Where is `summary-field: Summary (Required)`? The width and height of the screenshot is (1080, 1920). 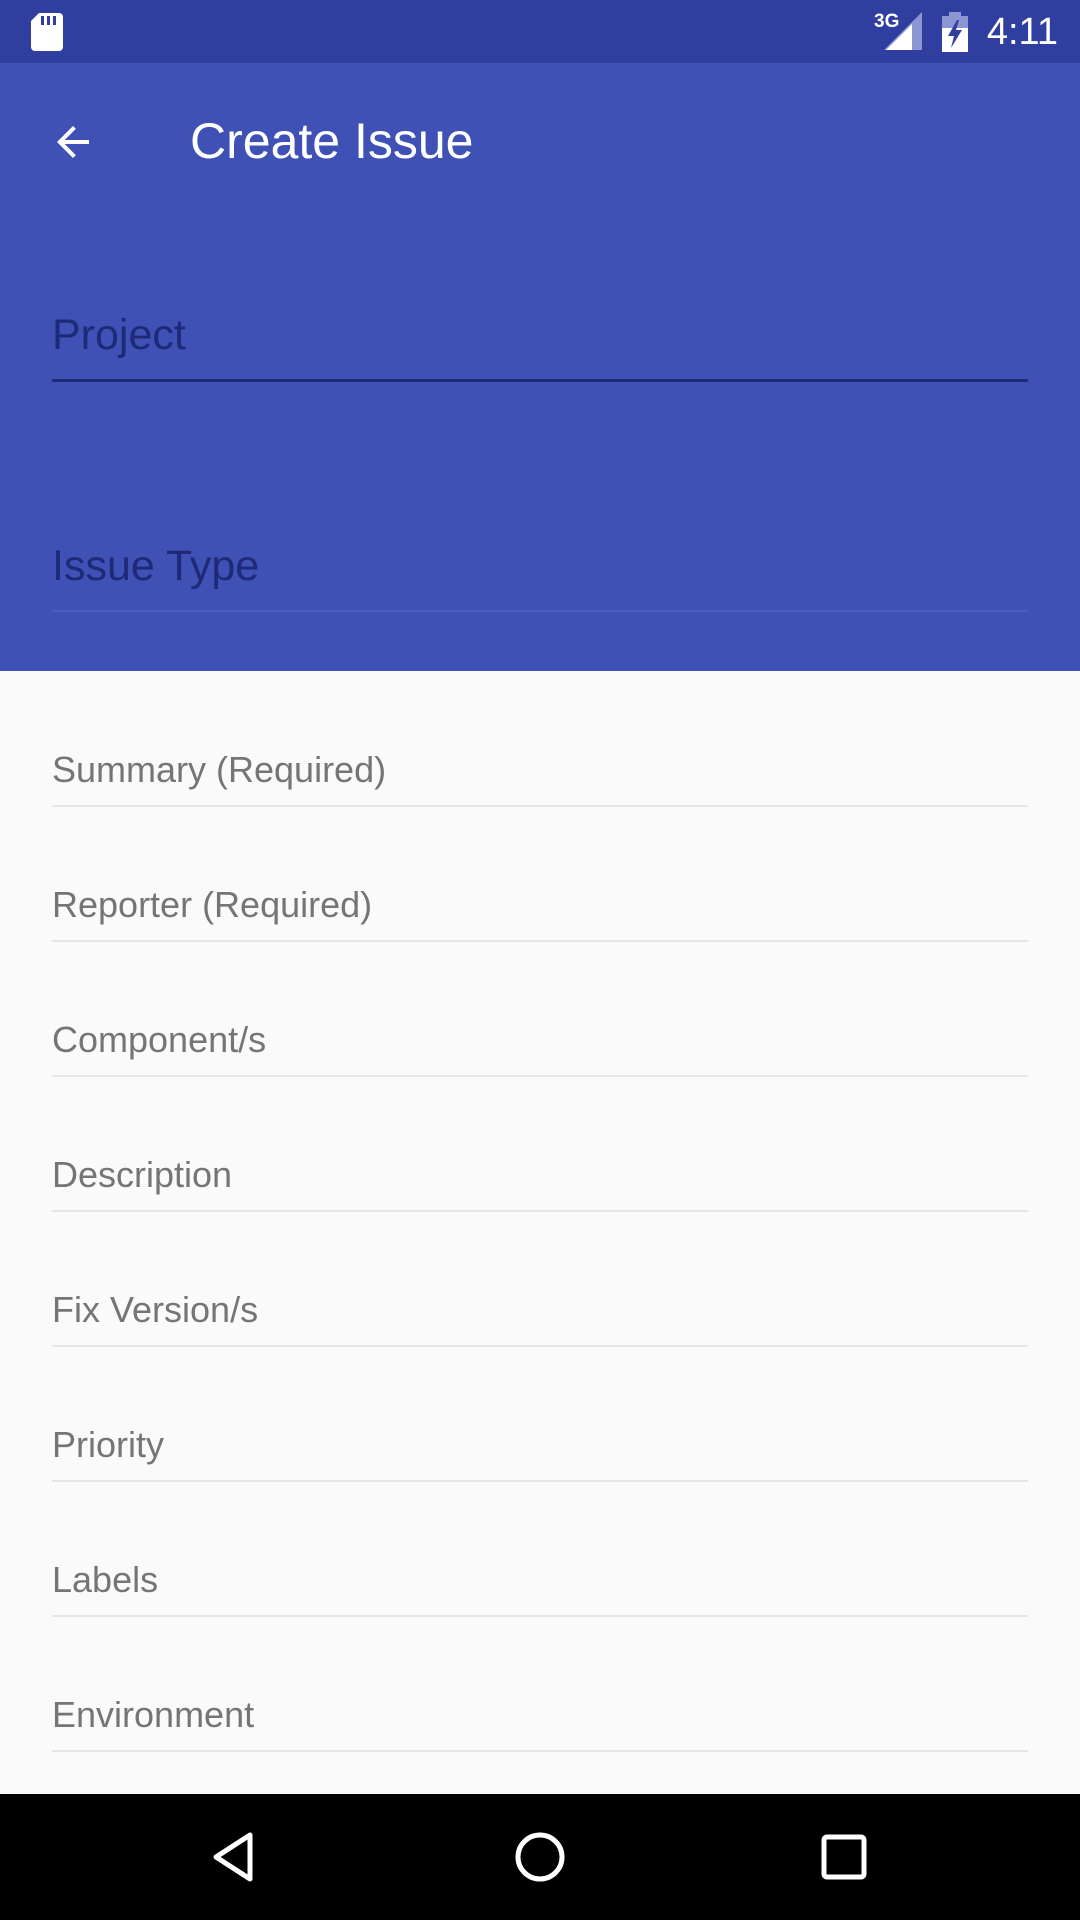 summary-field: Summary (Required) is located at coordinates (540, 739).